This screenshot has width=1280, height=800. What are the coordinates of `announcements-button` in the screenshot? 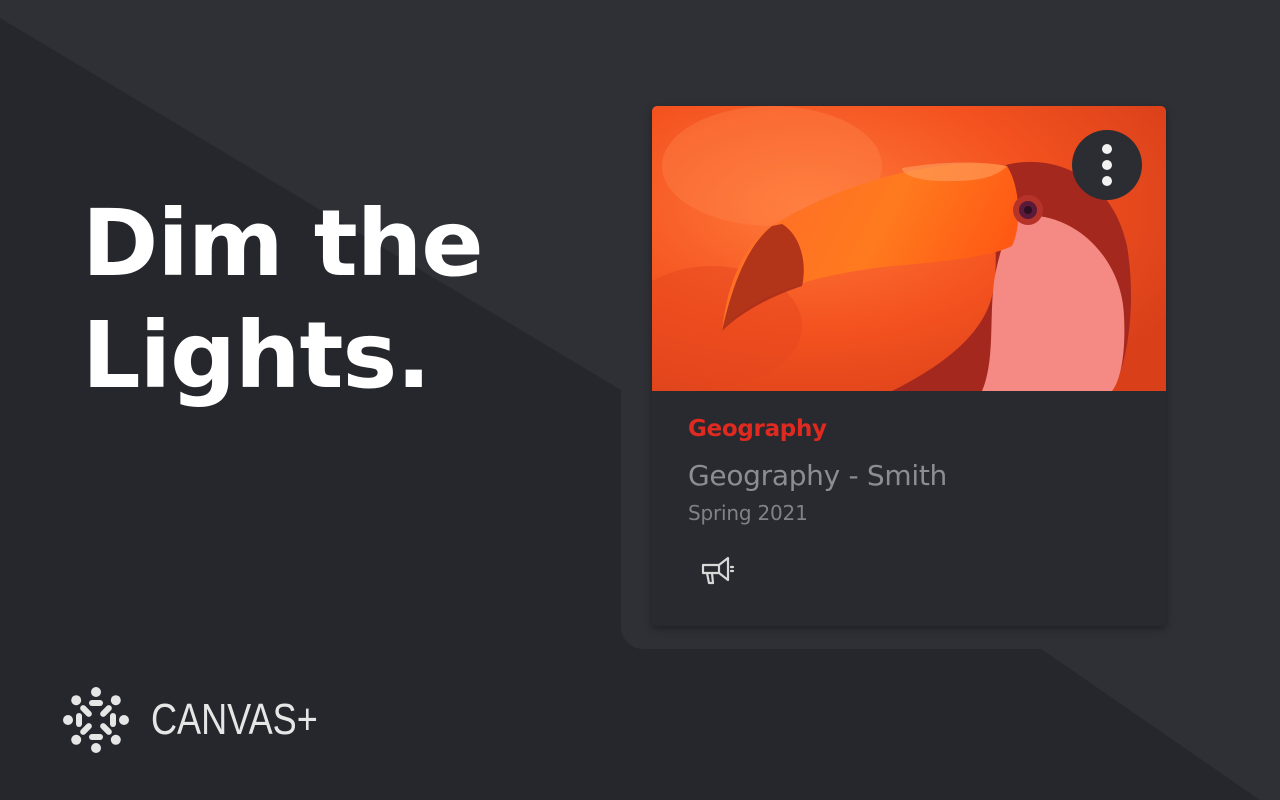 It's located at (717, 570).